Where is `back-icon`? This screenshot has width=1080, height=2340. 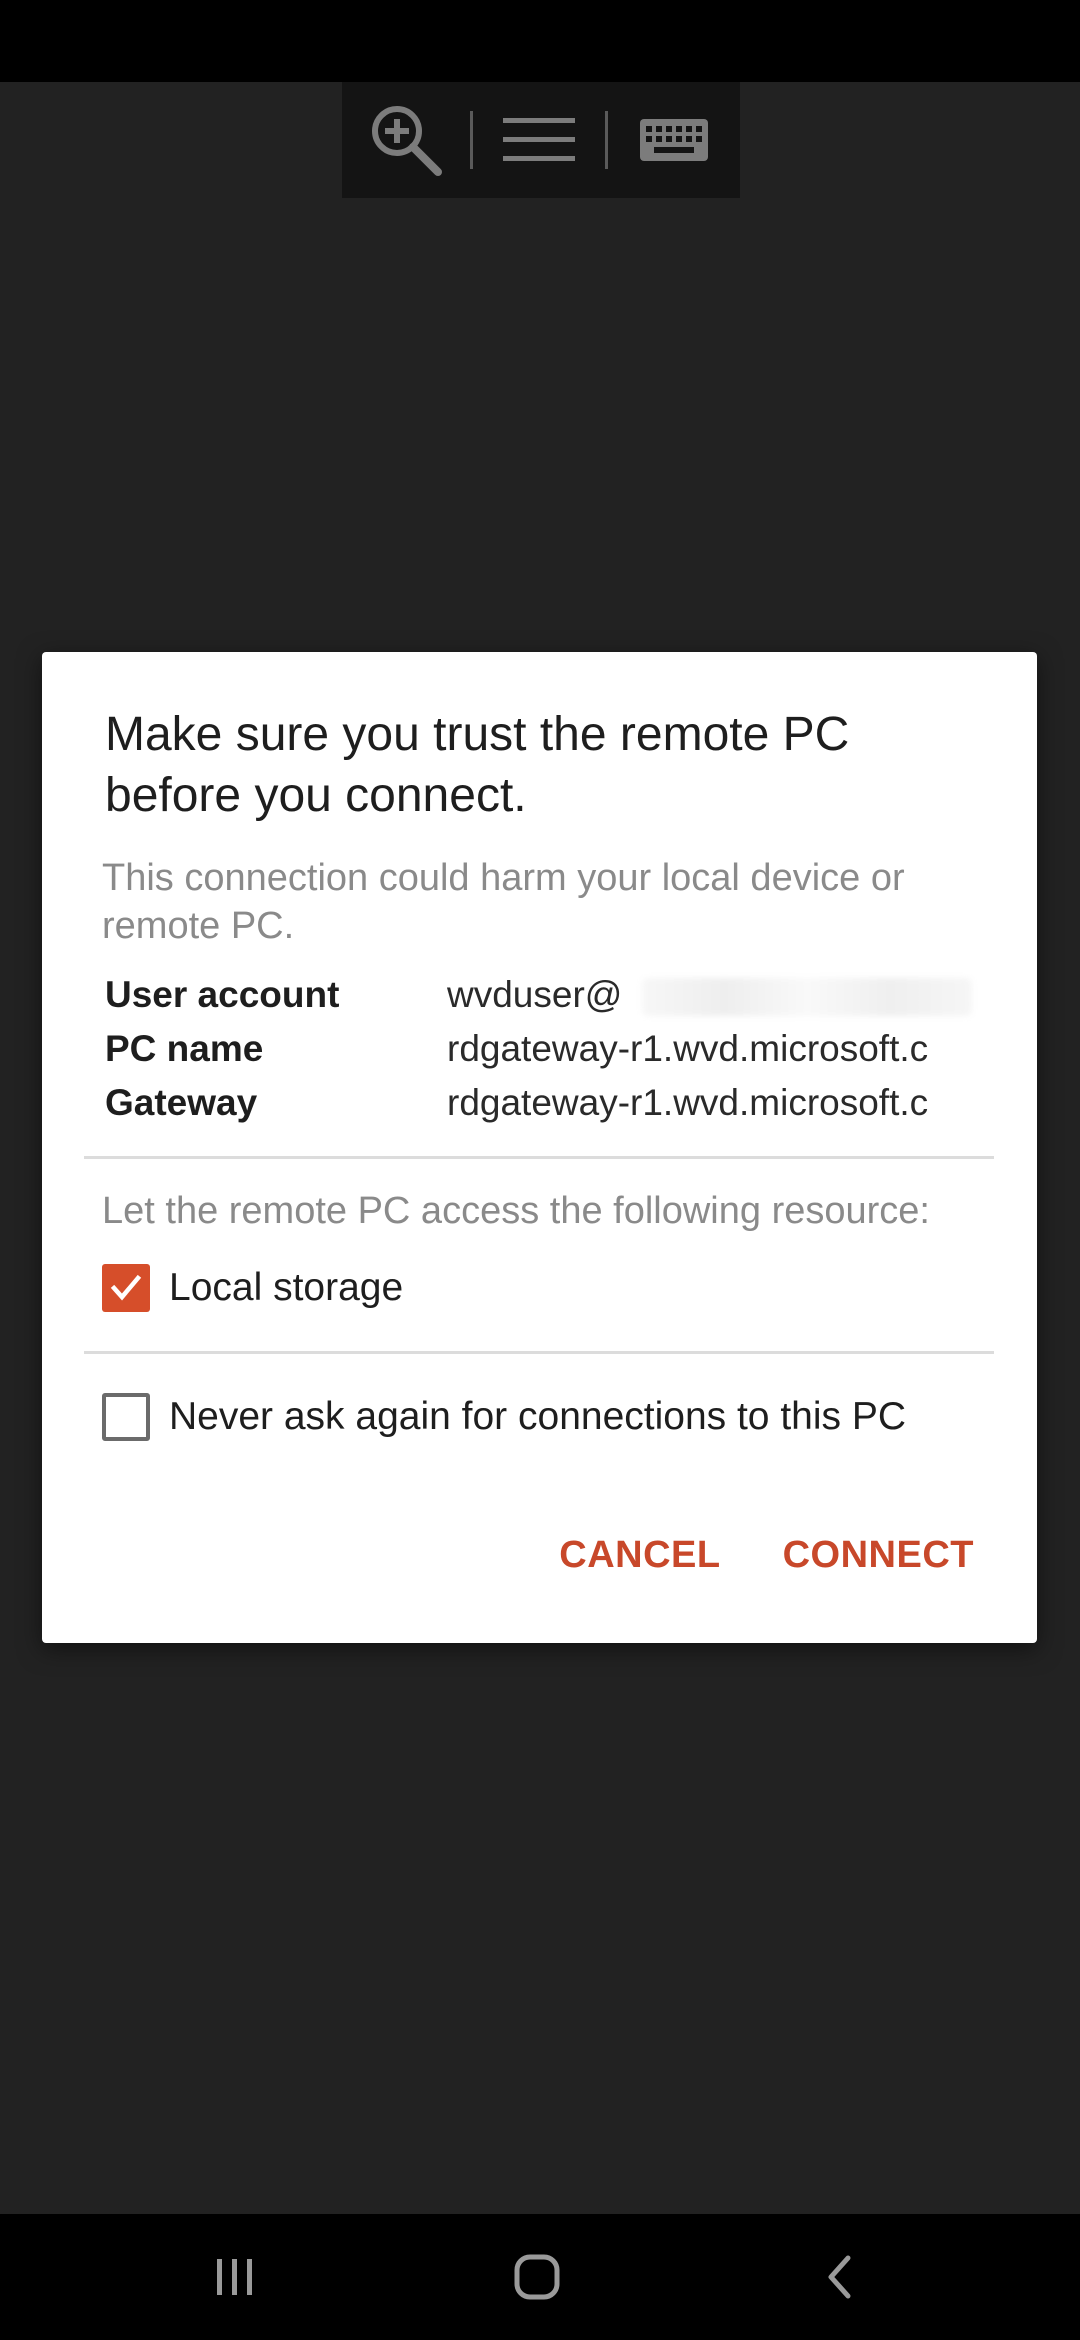
back-icon is located at coordinates (839, 2277).